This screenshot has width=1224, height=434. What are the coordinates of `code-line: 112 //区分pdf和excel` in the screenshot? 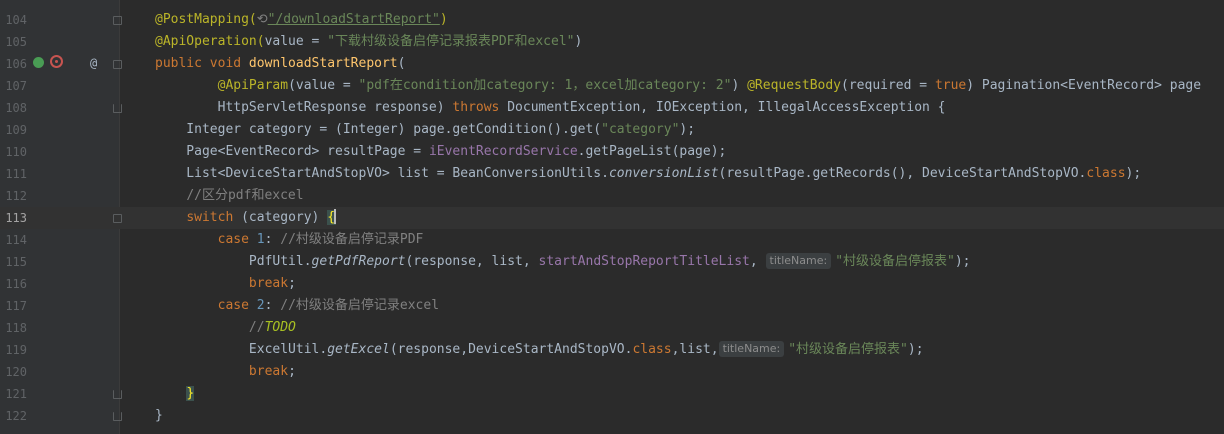 It's located at (612, 196).